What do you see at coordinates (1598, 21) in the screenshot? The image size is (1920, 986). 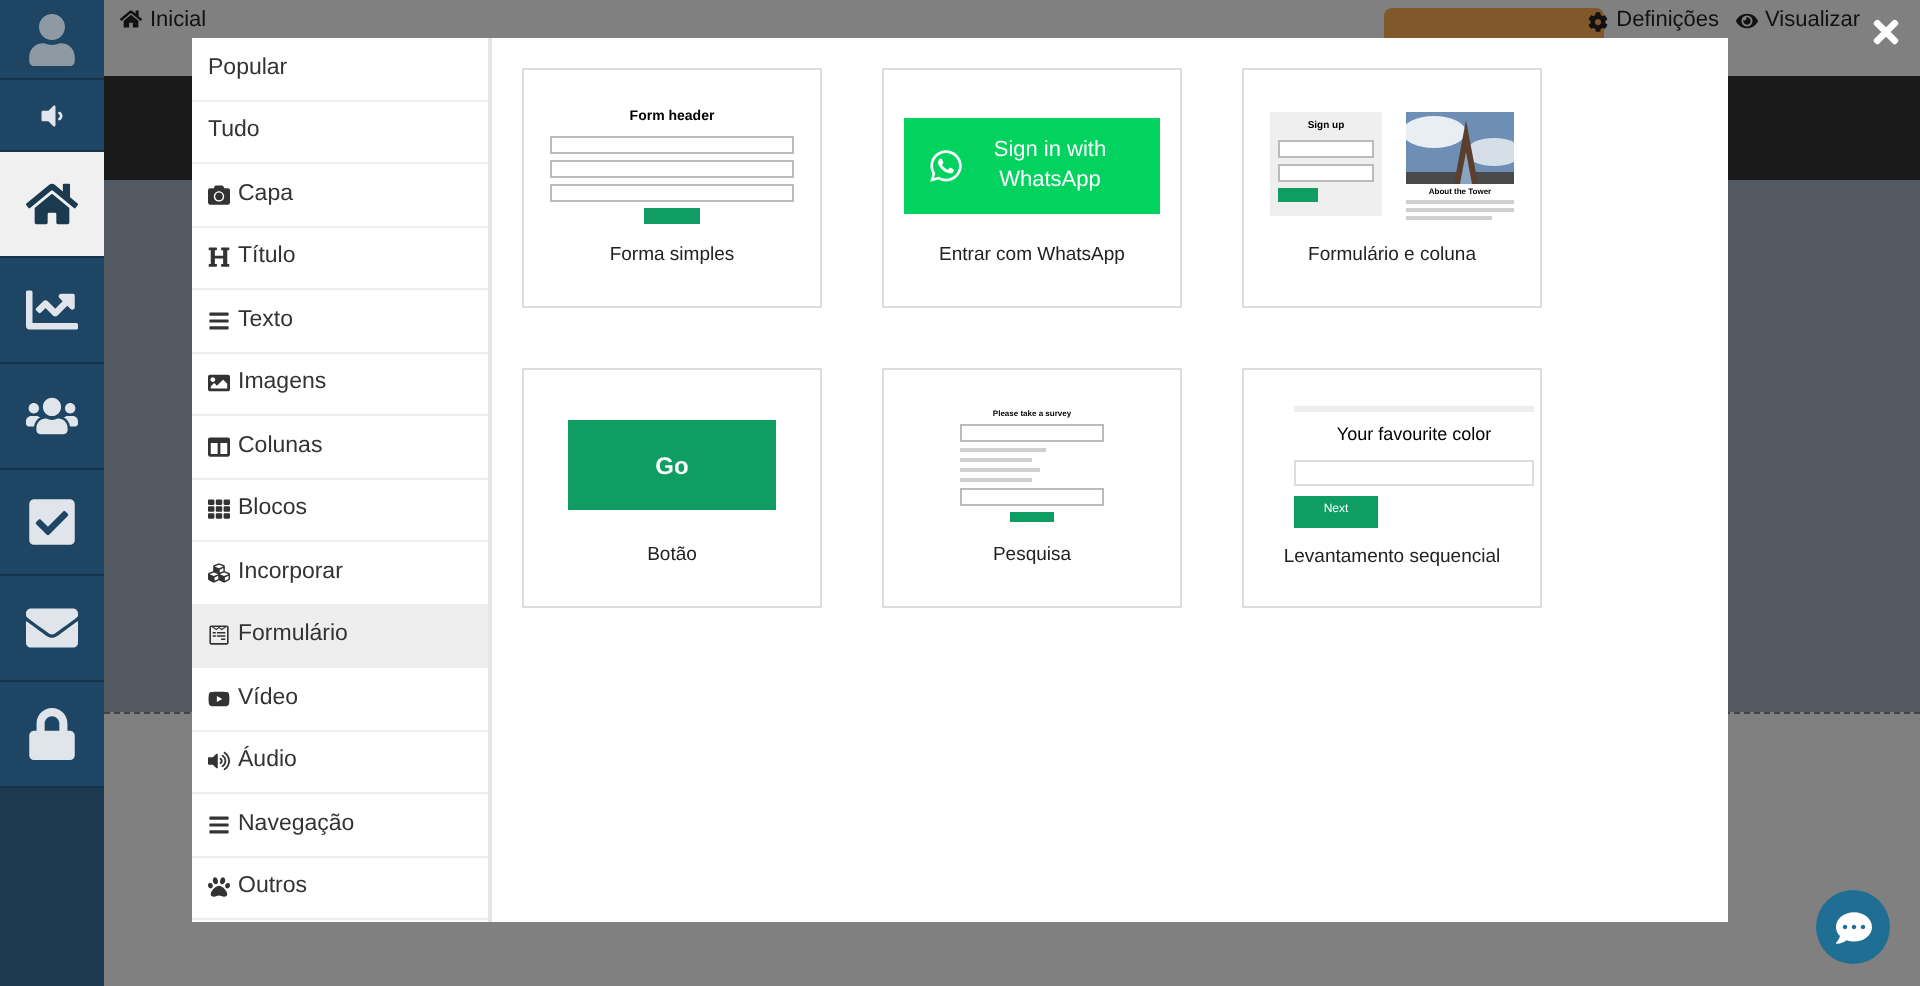 I see `settings-icon` at bounding box center [1598, 21].